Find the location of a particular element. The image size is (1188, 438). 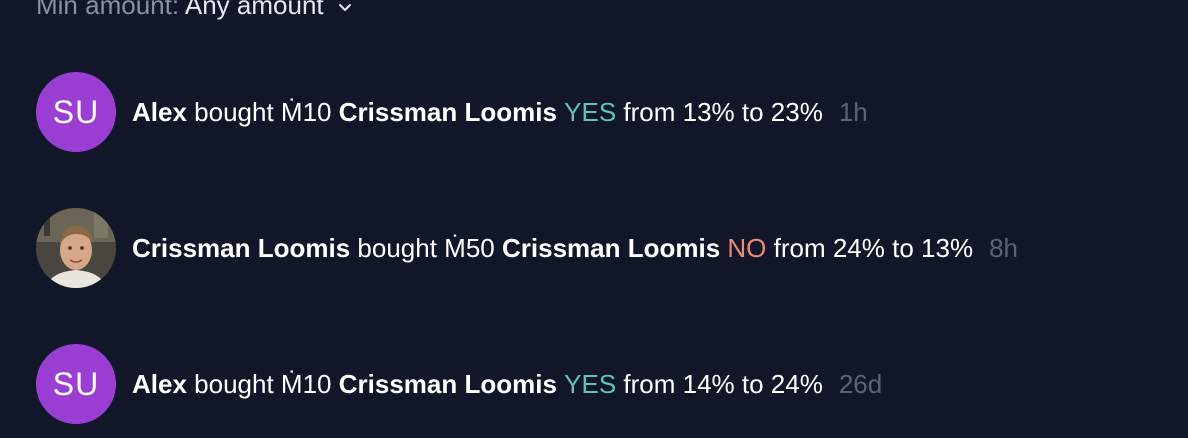

bet-outcome: NO is located at coordinates (747, 247).